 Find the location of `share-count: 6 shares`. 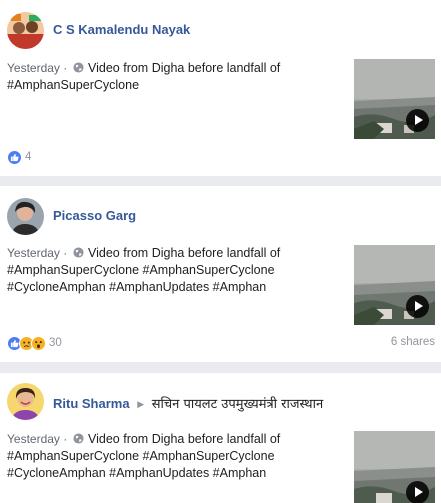

share-count: 6 shares is located at coordinates (413, 342).